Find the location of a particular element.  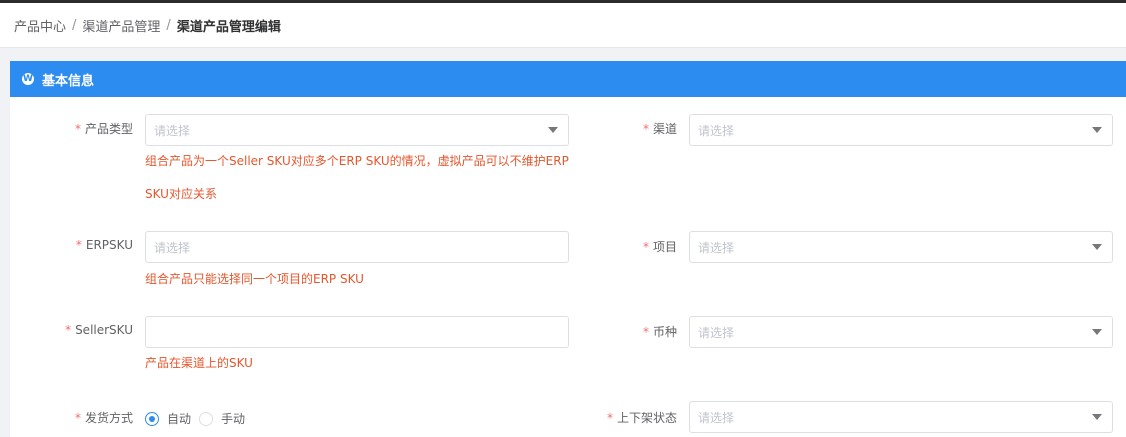

listing-status-label: * 上下架状态 is located at coordinates (633, 417).